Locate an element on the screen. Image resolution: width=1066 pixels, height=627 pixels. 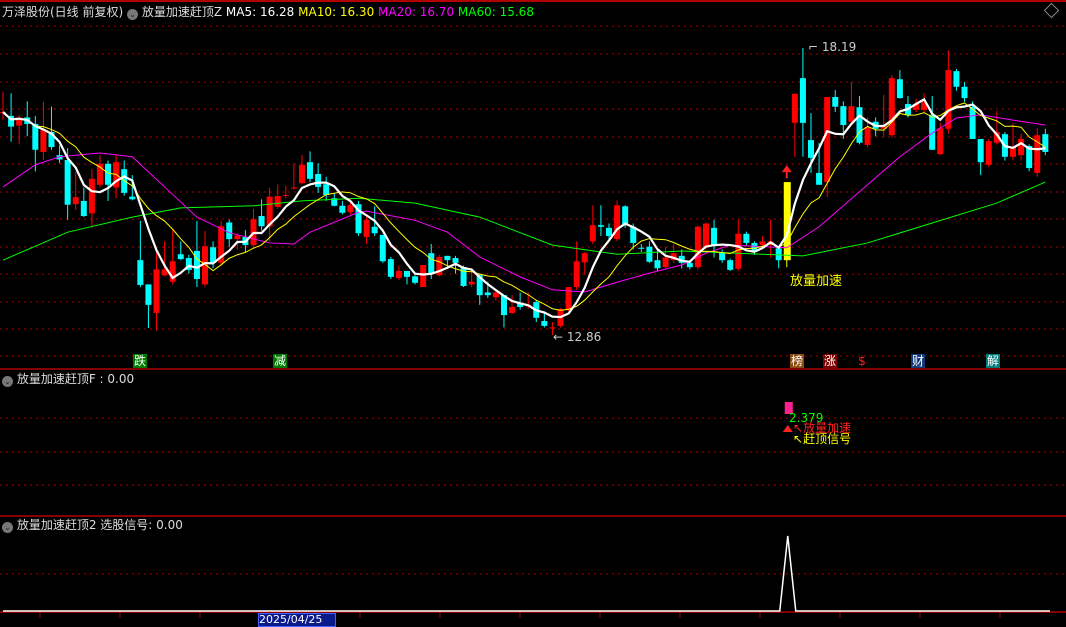
panel1-header: ⌄ 放量加速赶顶F : 0.00 is located at coordinates (68, 379).